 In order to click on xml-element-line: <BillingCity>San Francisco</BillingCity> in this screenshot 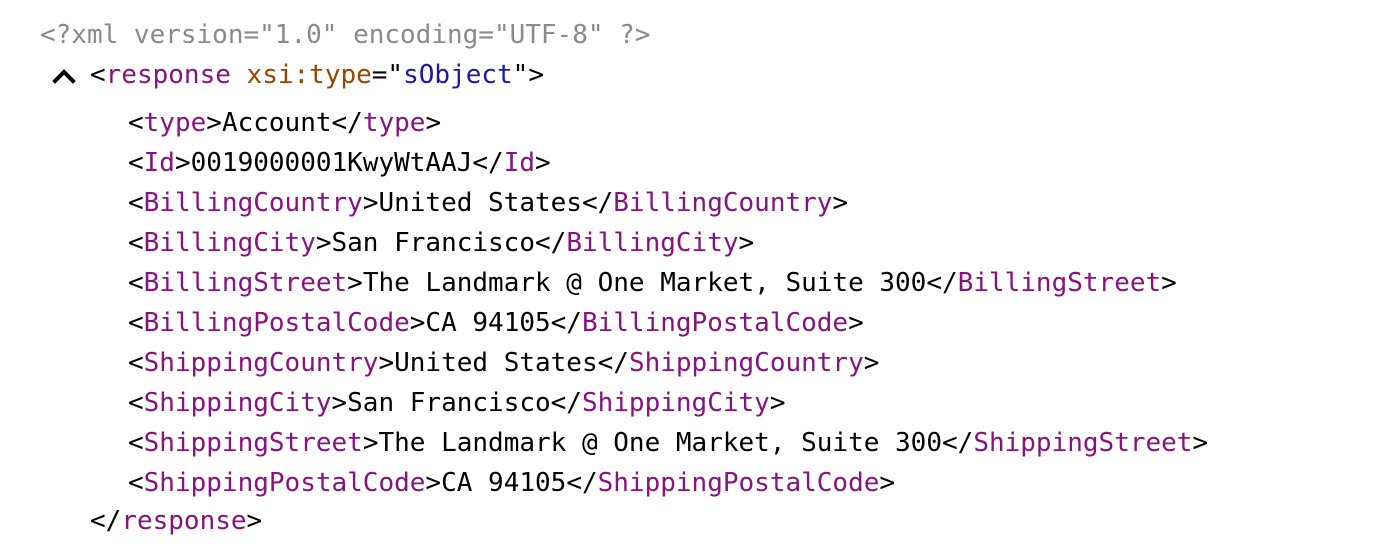, I will do `click(441, 243)`.